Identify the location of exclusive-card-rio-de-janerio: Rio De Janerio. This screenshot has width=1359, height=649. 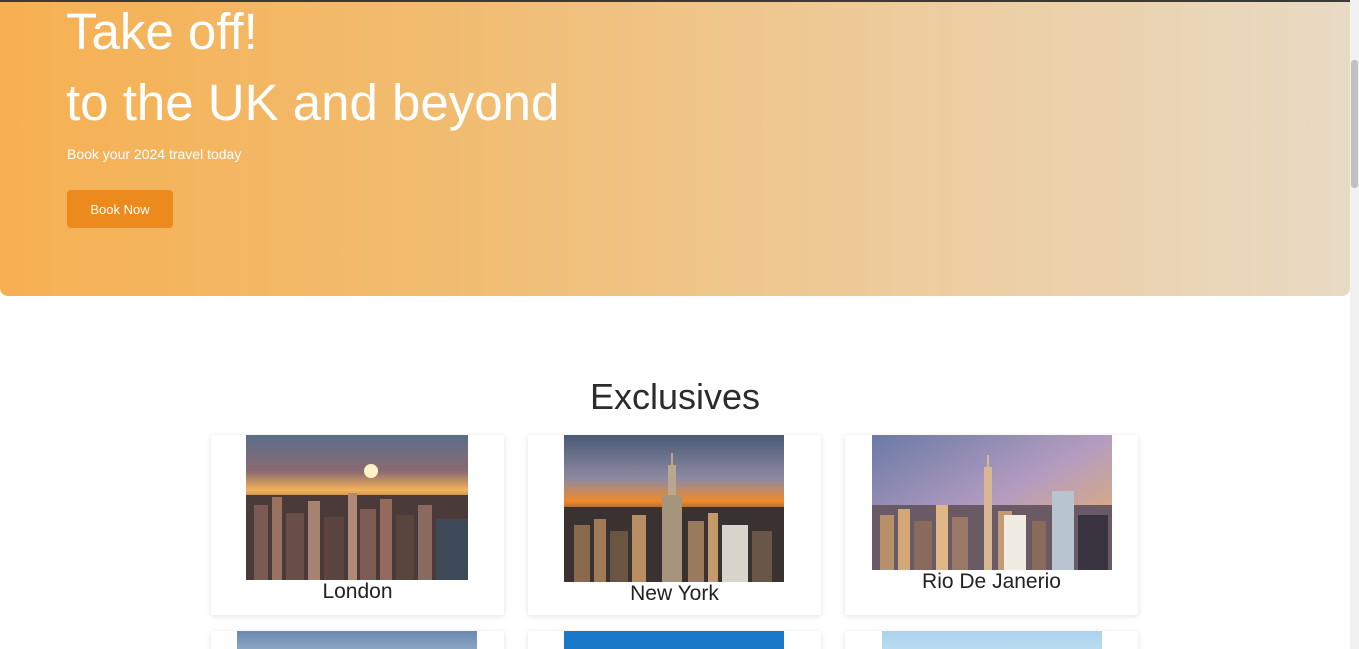
(991, 525).